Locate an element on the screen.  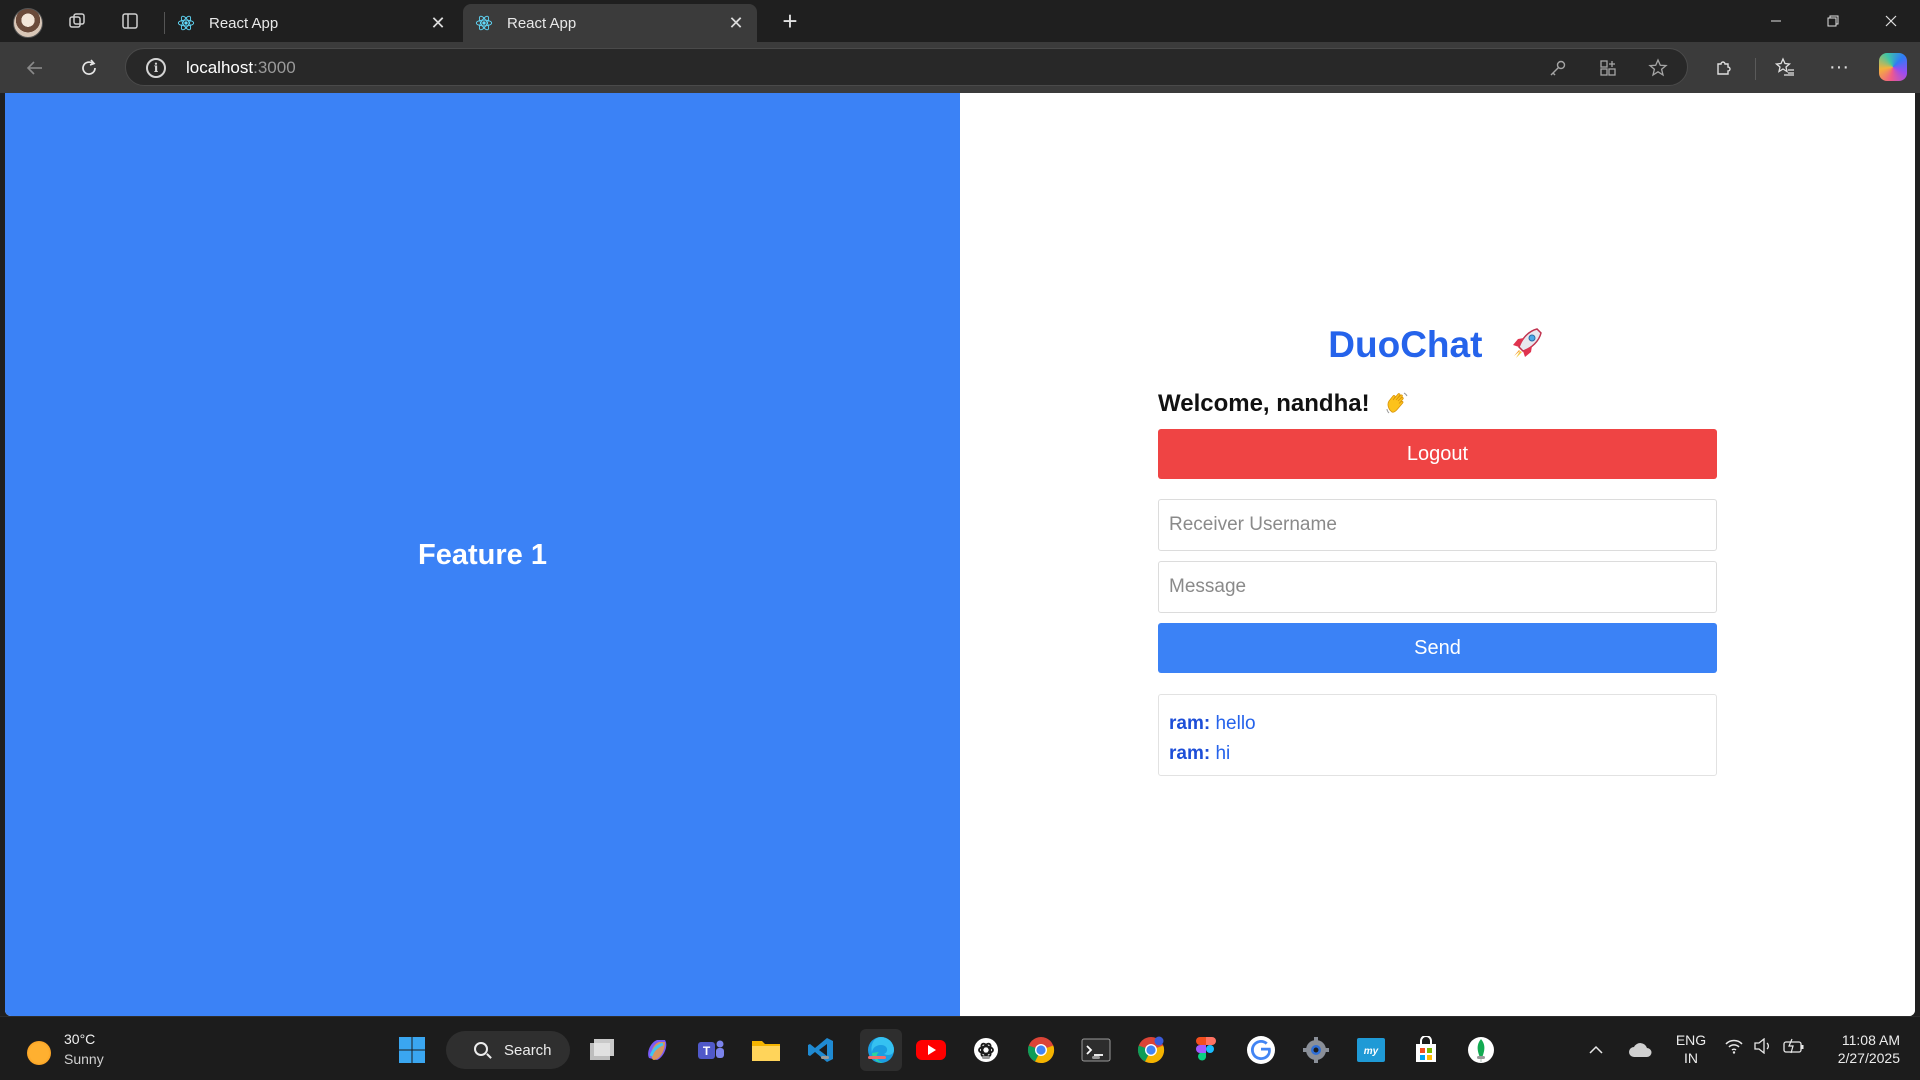
language-code: ENG is located at coordinates (1691, 1040).